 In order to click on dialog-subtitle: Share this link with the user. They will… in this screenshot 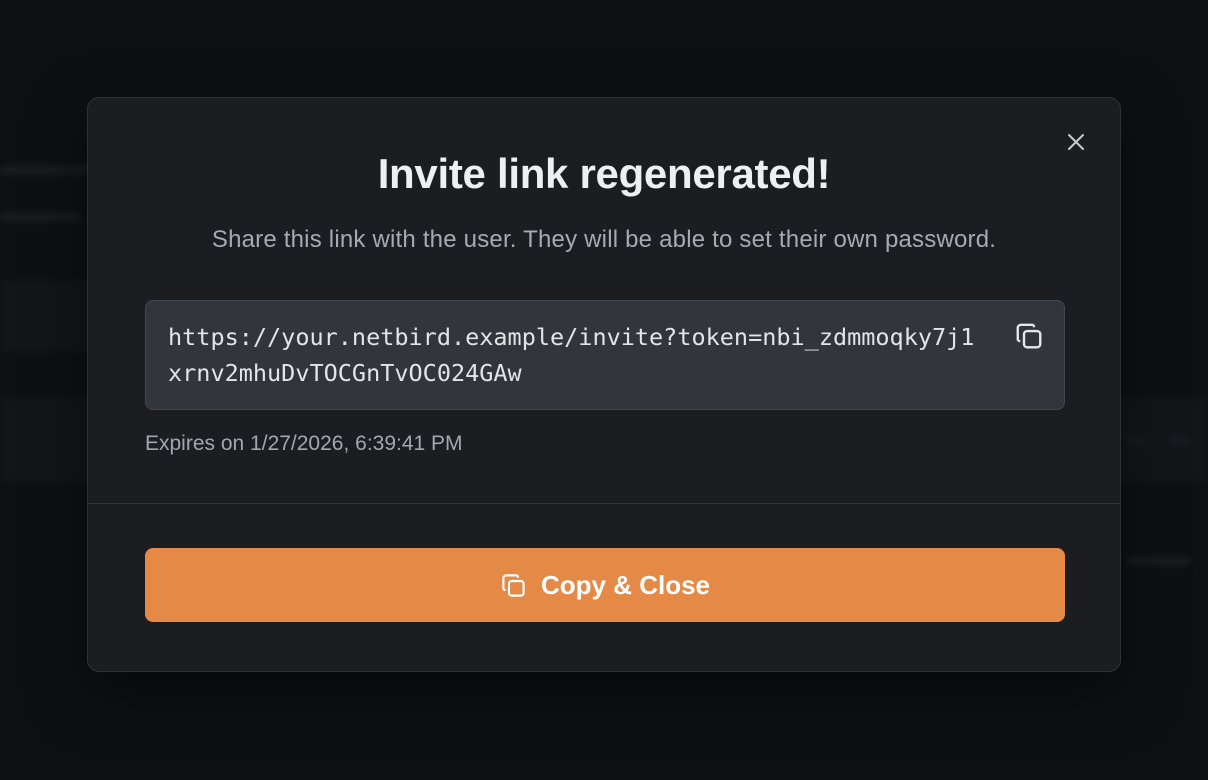, I will do `click(604, 239)`.